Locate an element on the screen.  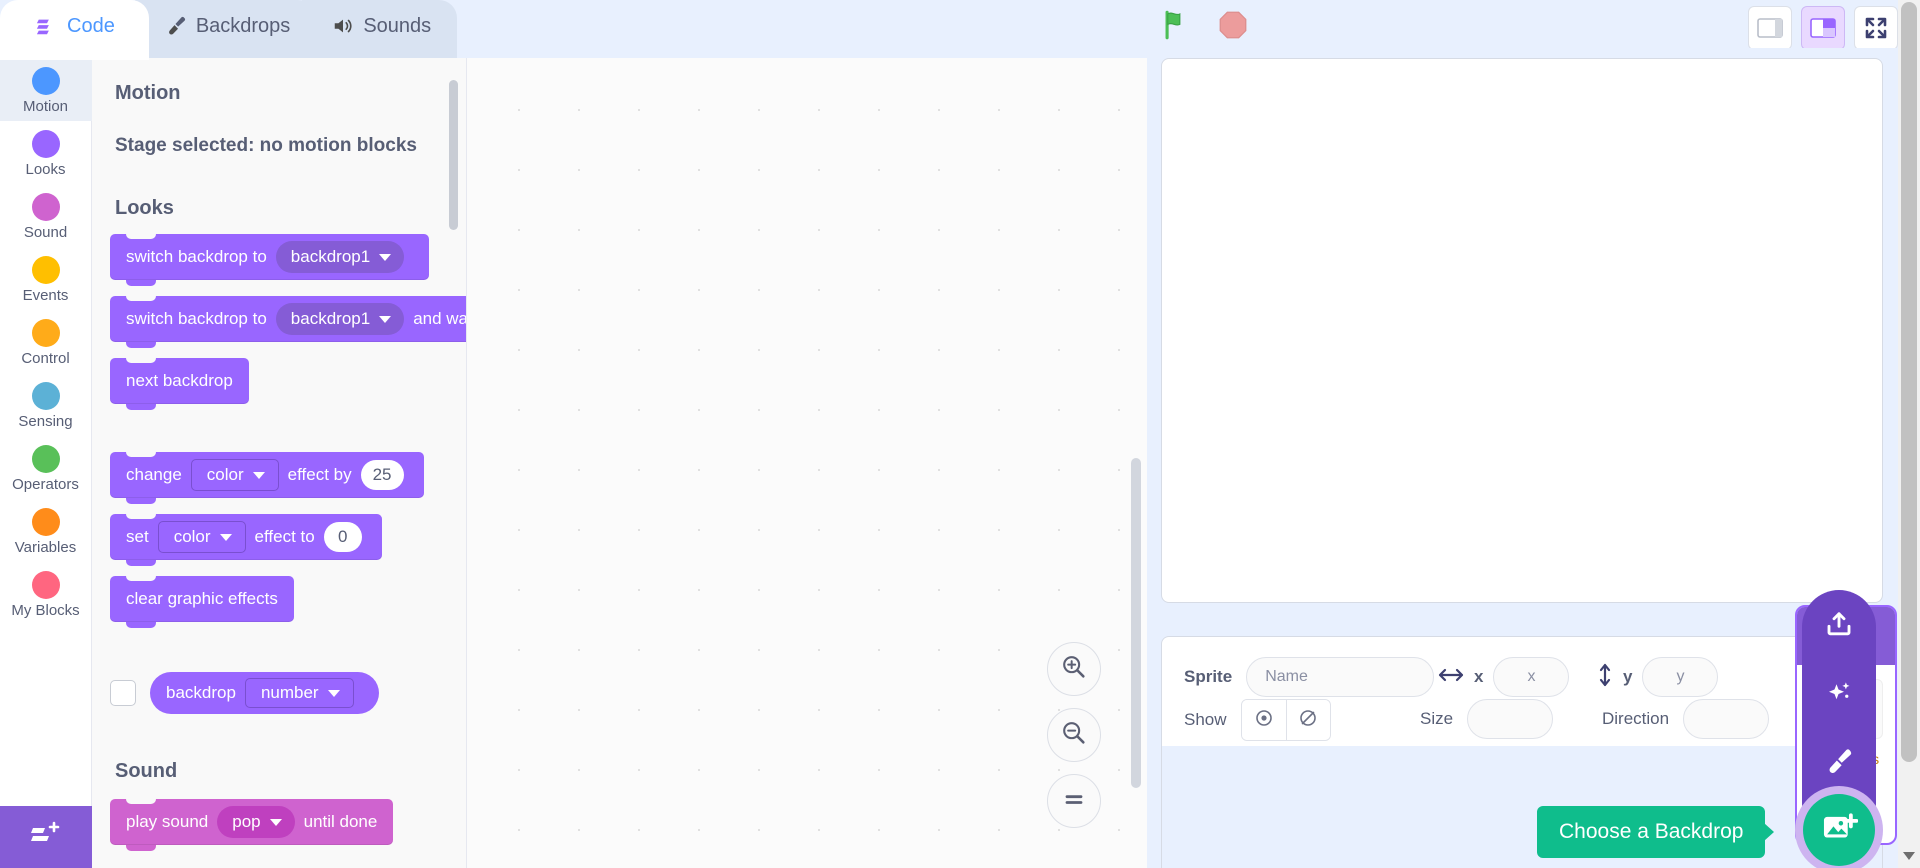
block-set-effect-to: set color effect to 0 is located at coordinates (246, 539).